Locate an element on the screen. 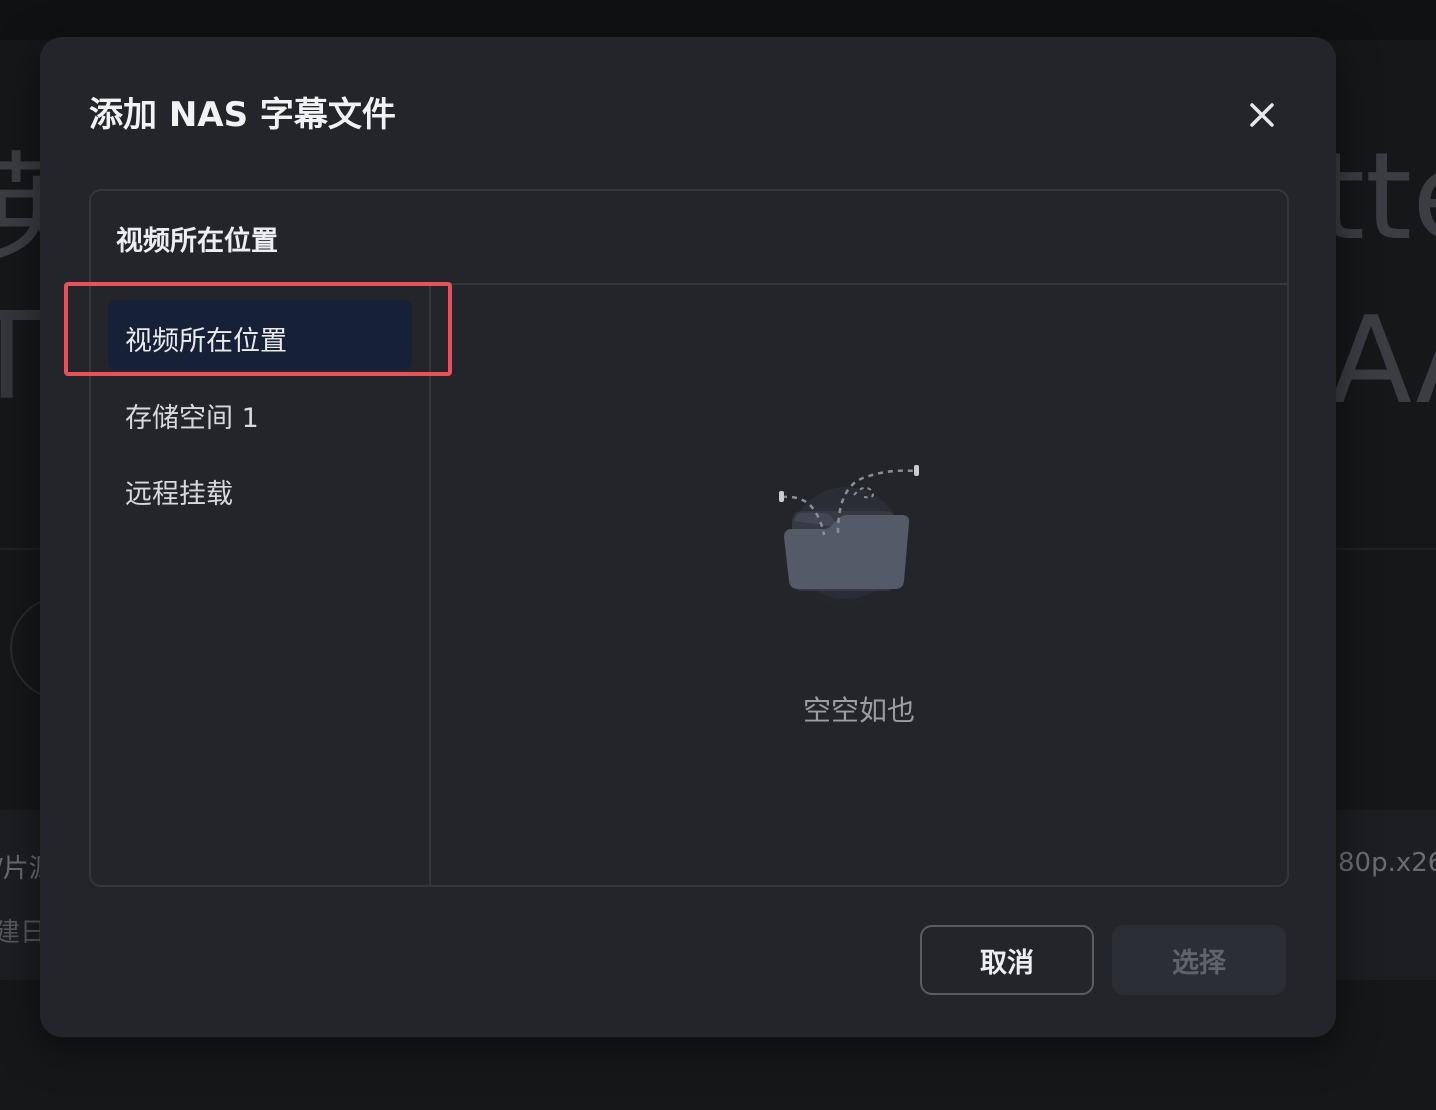 Image resolution: width=1436 pixels, height=1110 pixels. panel-header: 视频所在位置 is located at coordinates (689, 238).